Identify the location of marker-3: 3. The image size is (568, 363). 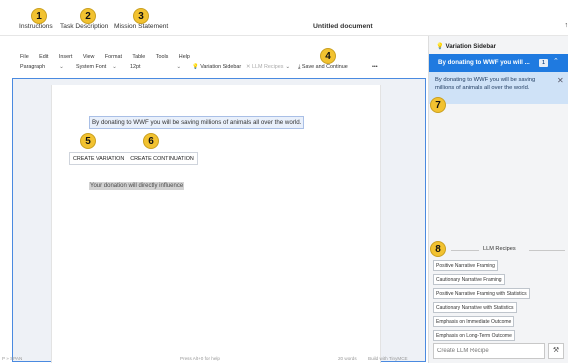
(141, 16).